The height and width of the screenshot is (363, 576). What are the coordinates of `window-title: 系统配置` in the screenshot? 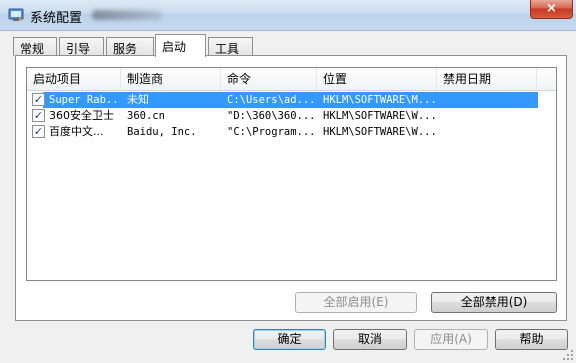 It's located at (56, 18).